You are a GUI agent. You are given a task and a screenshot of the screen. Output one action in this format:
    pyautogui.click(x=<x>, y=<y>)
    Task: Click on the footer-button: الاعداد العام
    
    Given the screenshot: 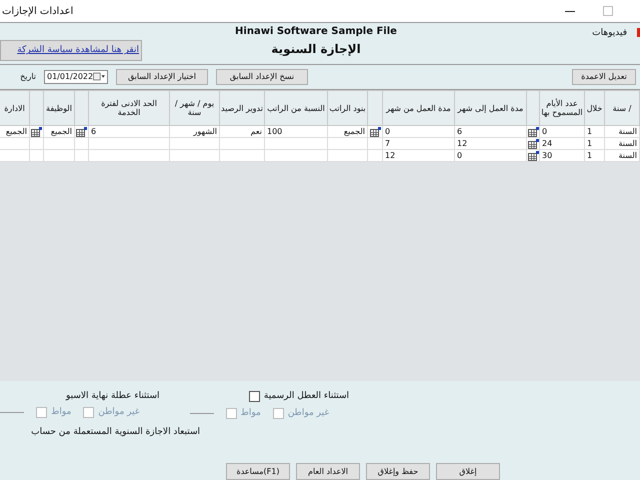 What is the action you would take?
    pyautogui.click(x=328, y=471)
    